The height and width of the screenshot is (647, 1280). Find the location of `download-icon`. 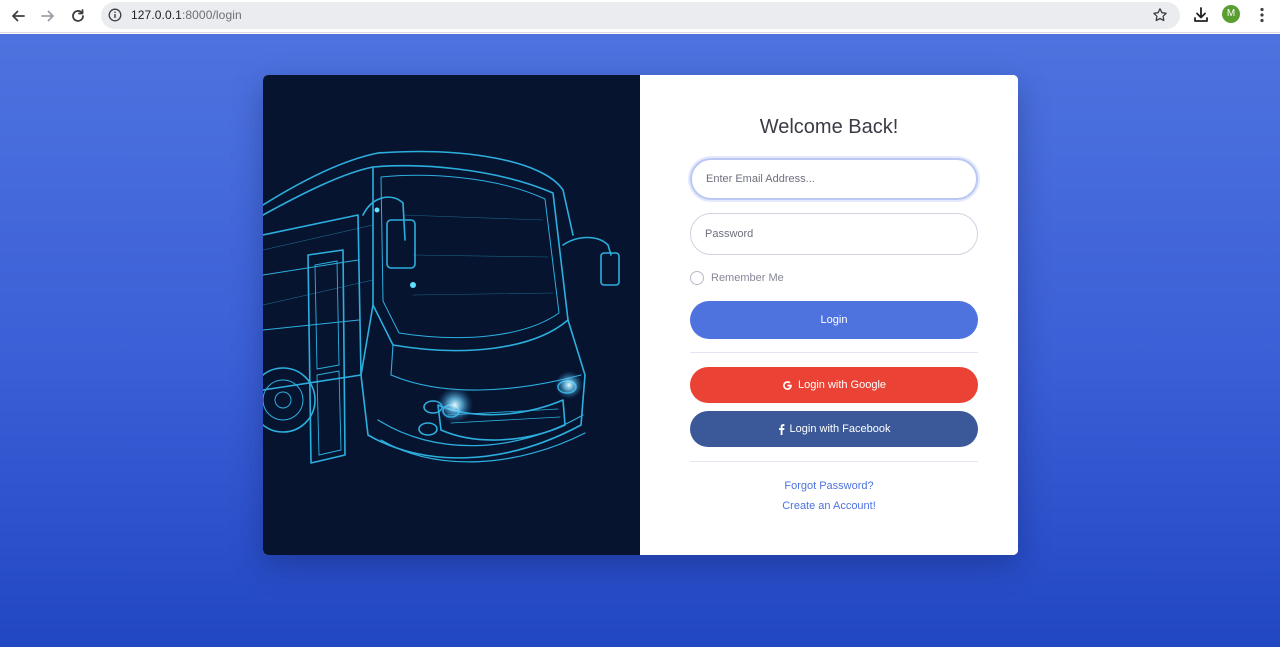

download-icon is located at coordinates (1201, 15).